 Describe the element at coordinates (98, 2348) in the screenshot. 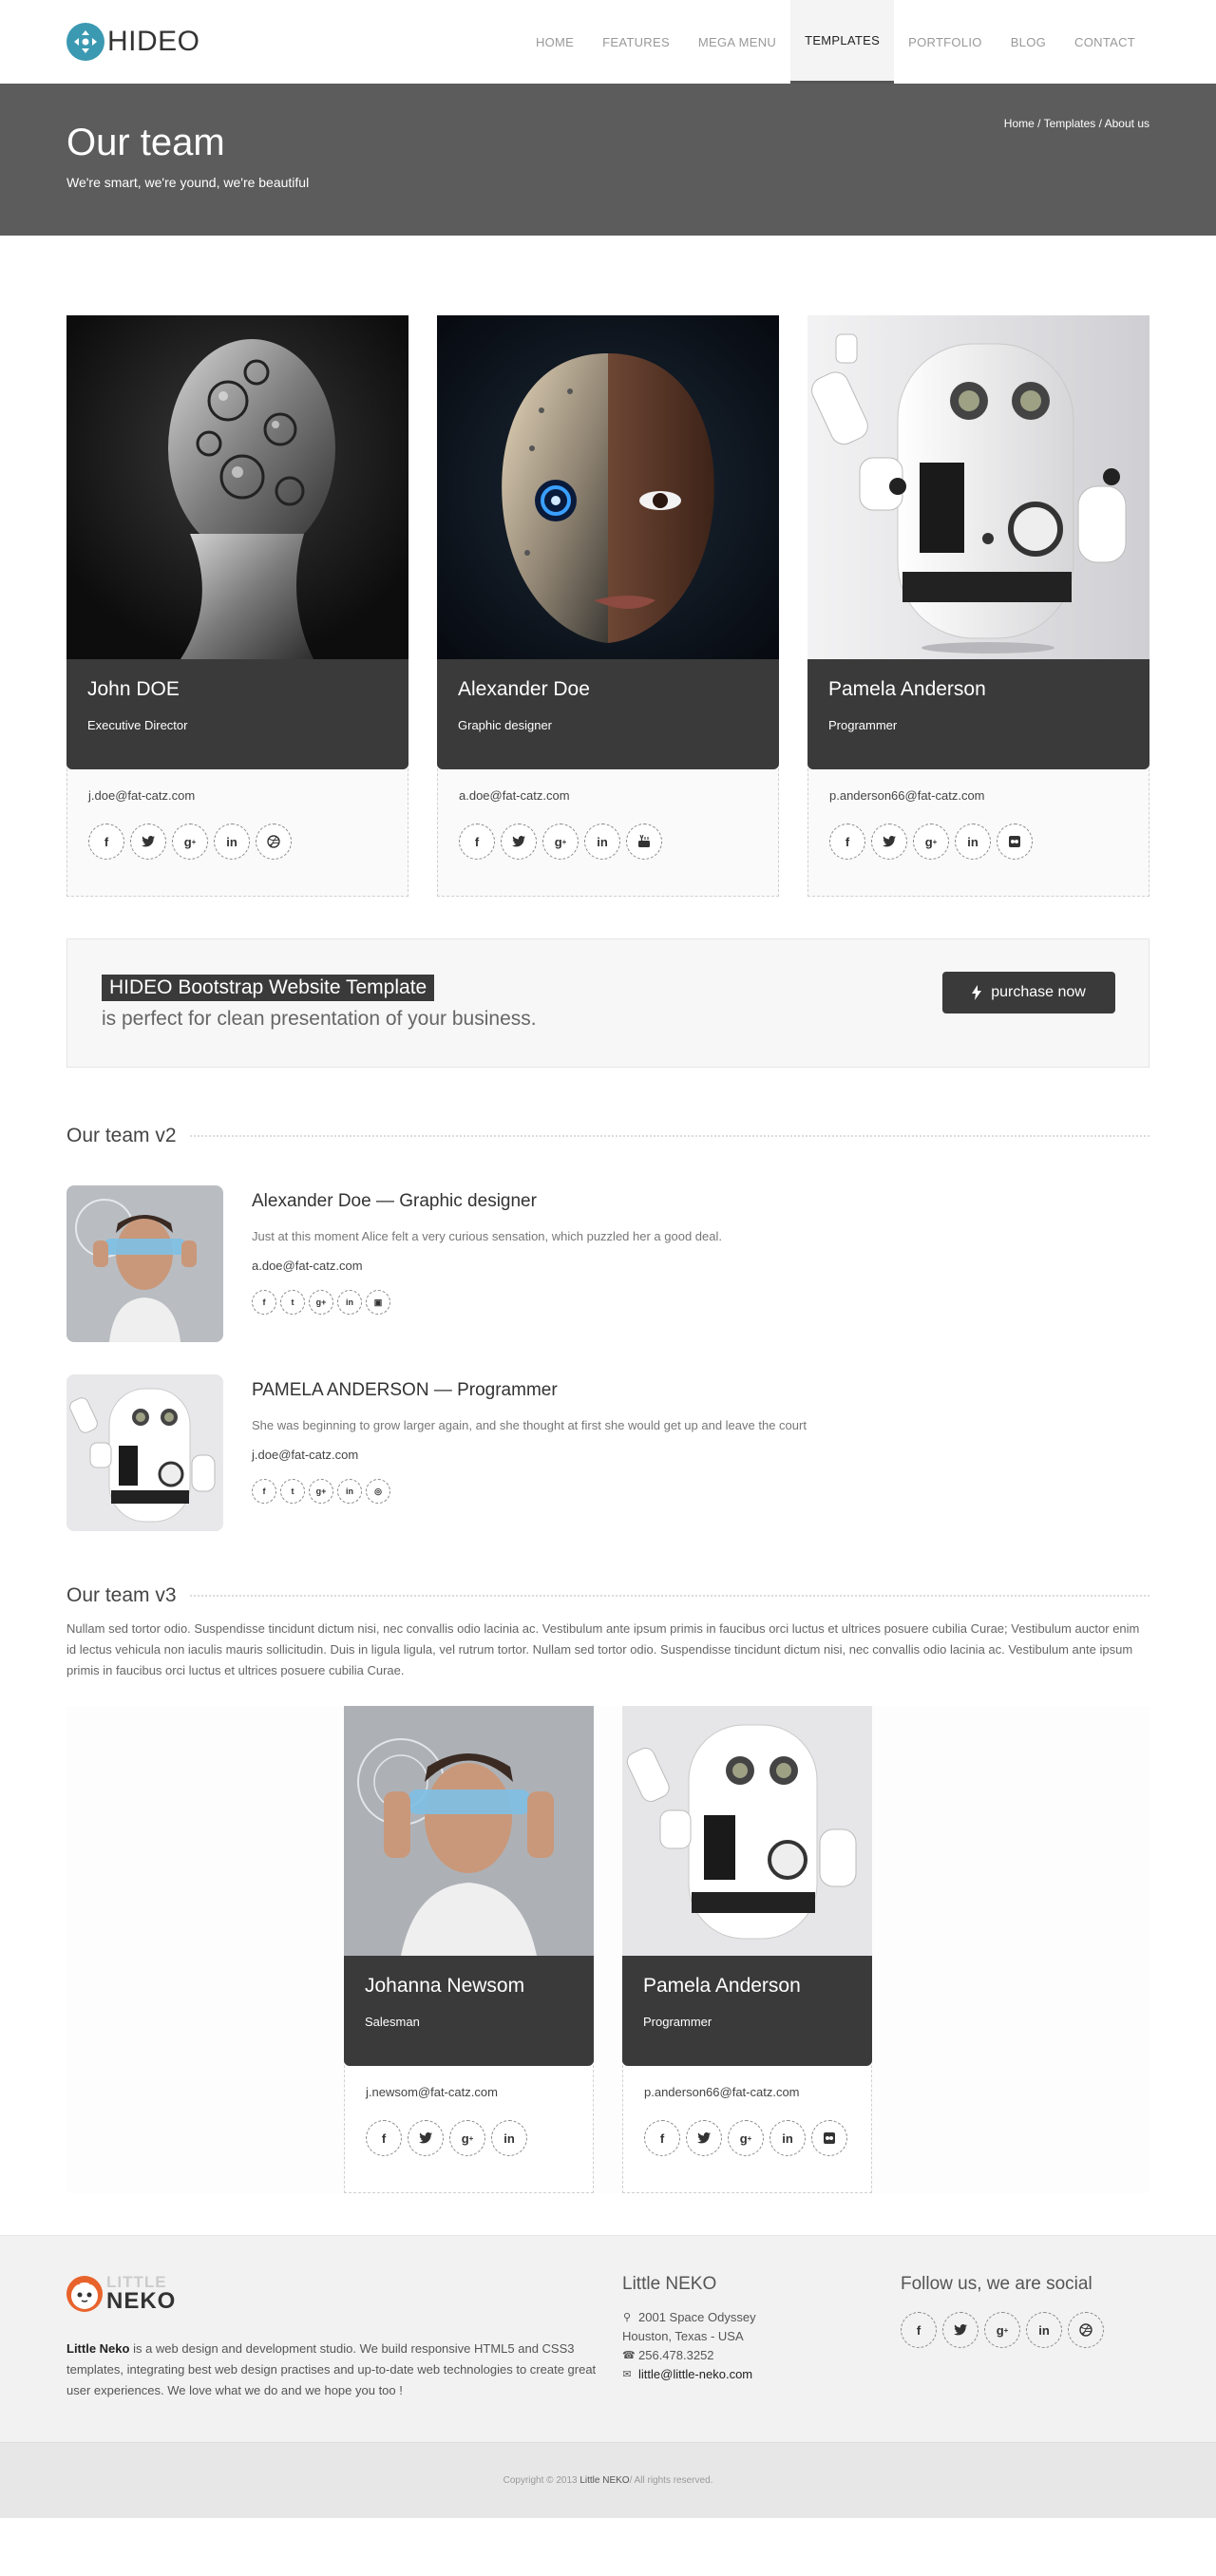

I see `about-brand: Little Neko` at that location.